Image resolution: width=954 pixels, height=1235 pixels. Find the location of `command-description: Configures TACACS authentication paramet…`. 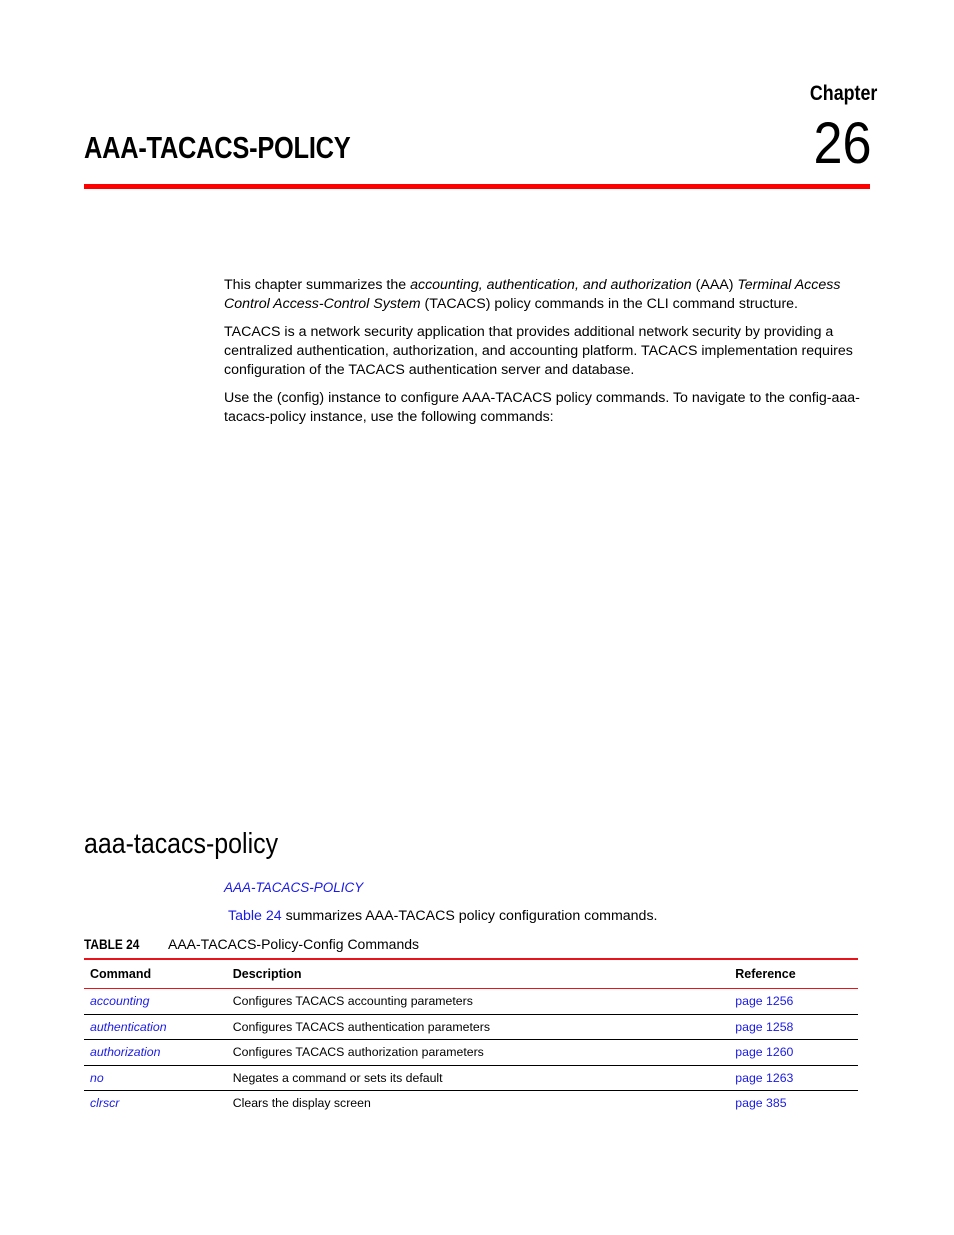

command-description: Configures TACACS authentication paramet… is located at coordinates (478, 1027).